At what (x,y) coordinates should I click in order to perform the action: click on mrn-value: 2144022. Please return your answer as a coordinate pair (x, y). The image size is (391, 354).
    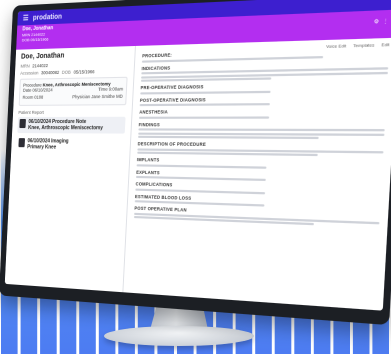
    Looking at the image, I should click on (40, 65).